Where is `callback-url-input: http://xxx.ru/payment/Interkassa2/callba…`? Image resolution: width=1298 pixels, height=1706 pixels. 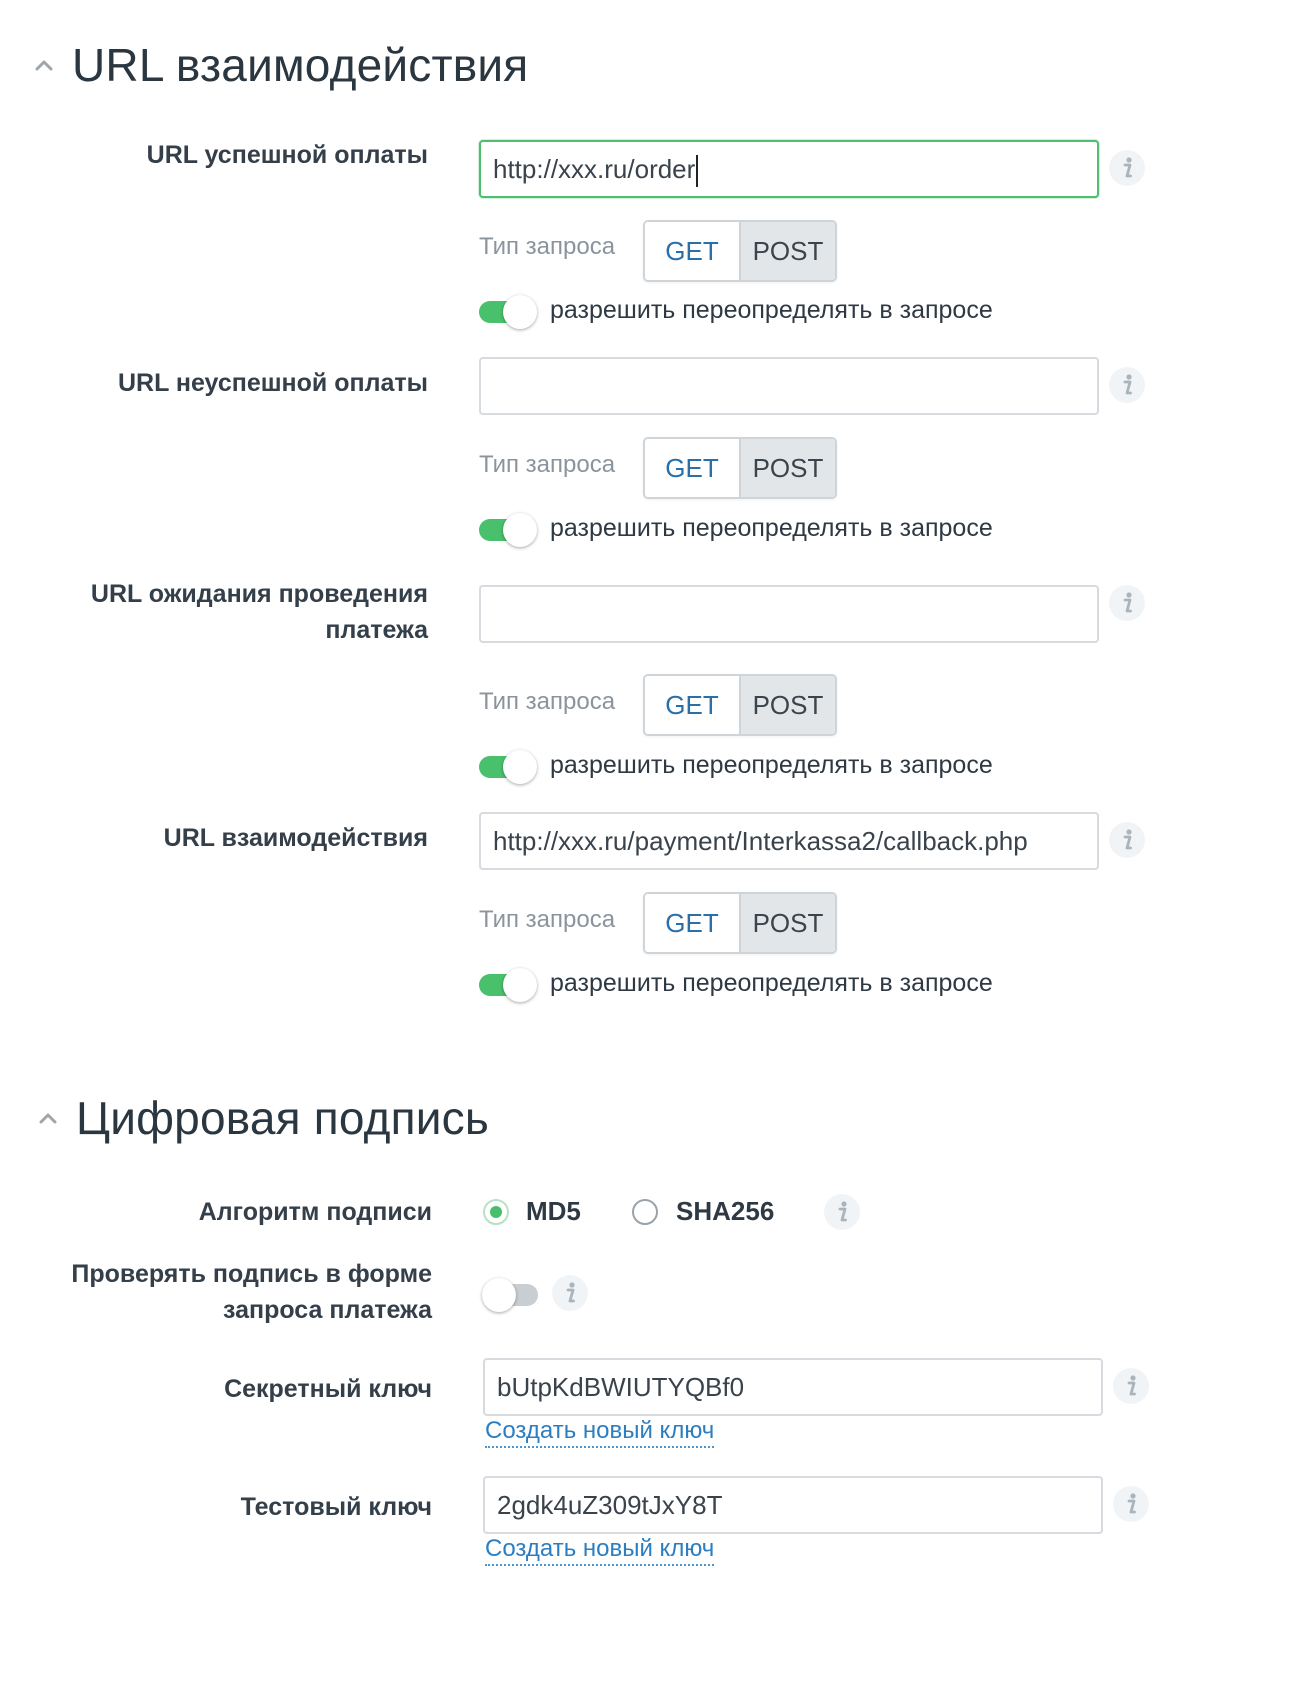 callback-url-input: http://xxx.ru/payment/Interkassa2/callba… is located at coordinates (789, 841).